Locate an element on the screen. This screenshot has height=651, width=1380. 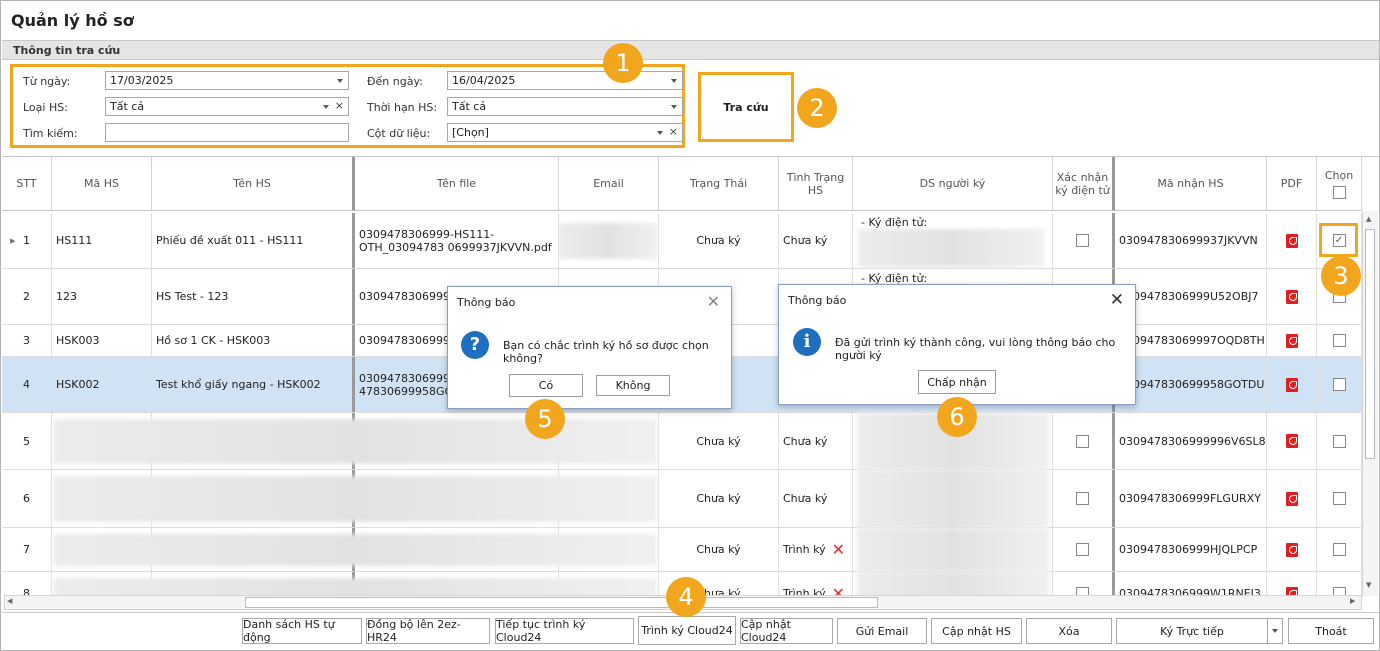
sync-2ez-button: Đồng bộ lên 2ez-HR24 is located at coordinates (428, 631).